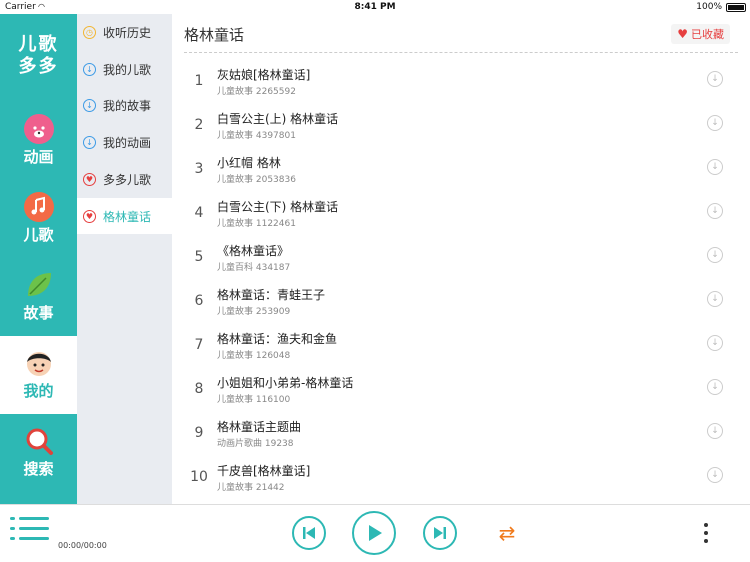 This screenshot has width=750, height=562. What do you see at coordinates (461, 345) in the screenshot?
I see `list-item: 7 格林童话：渔夫和金鱼 儿童故事 126048 ↓` at bounding box center [461, 345].